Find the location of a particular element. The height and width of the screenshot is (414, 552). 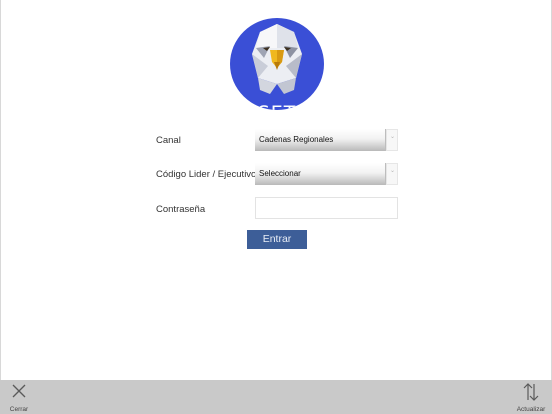

codigo-select-toggle: ⌄ is located at coordinates (392, 174).